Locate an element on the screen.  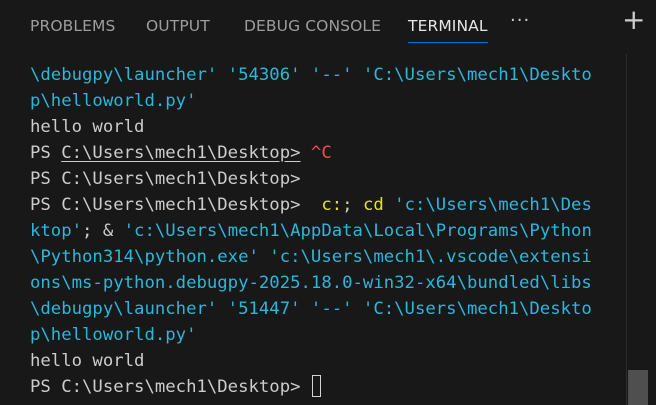
tab-terminal: TERMINAL is located at coordinates (448, 30).